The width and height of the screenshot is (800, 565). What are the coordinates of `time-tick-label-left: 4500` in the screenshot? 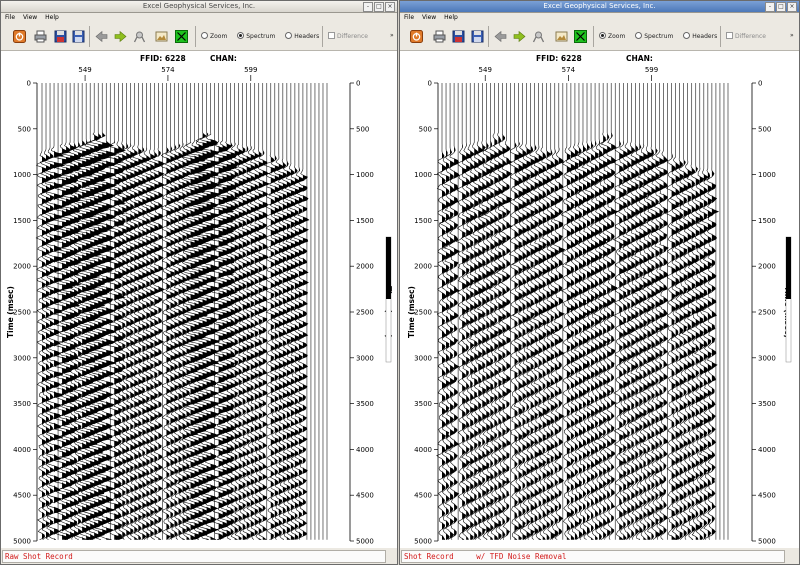 It's located at (22, 496).